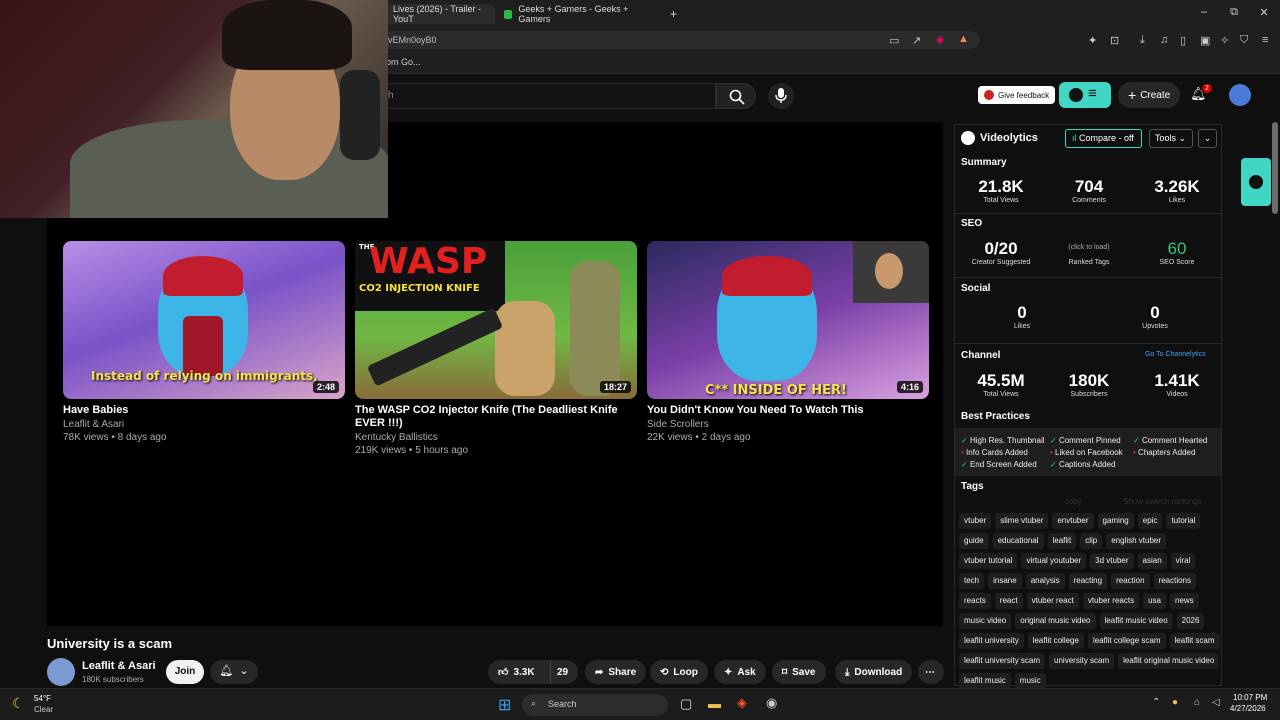 The width and height of the screenshot is (1280, 720). Describe the element at coordinates (1088, 581) in the screenshot. I see `tag-chip: reacting` at that location.